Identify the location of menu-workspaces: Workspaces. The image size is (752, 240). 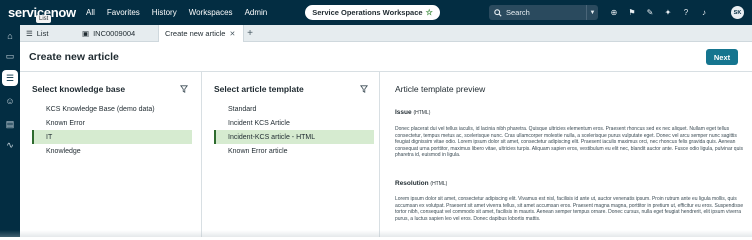
(211, 12).